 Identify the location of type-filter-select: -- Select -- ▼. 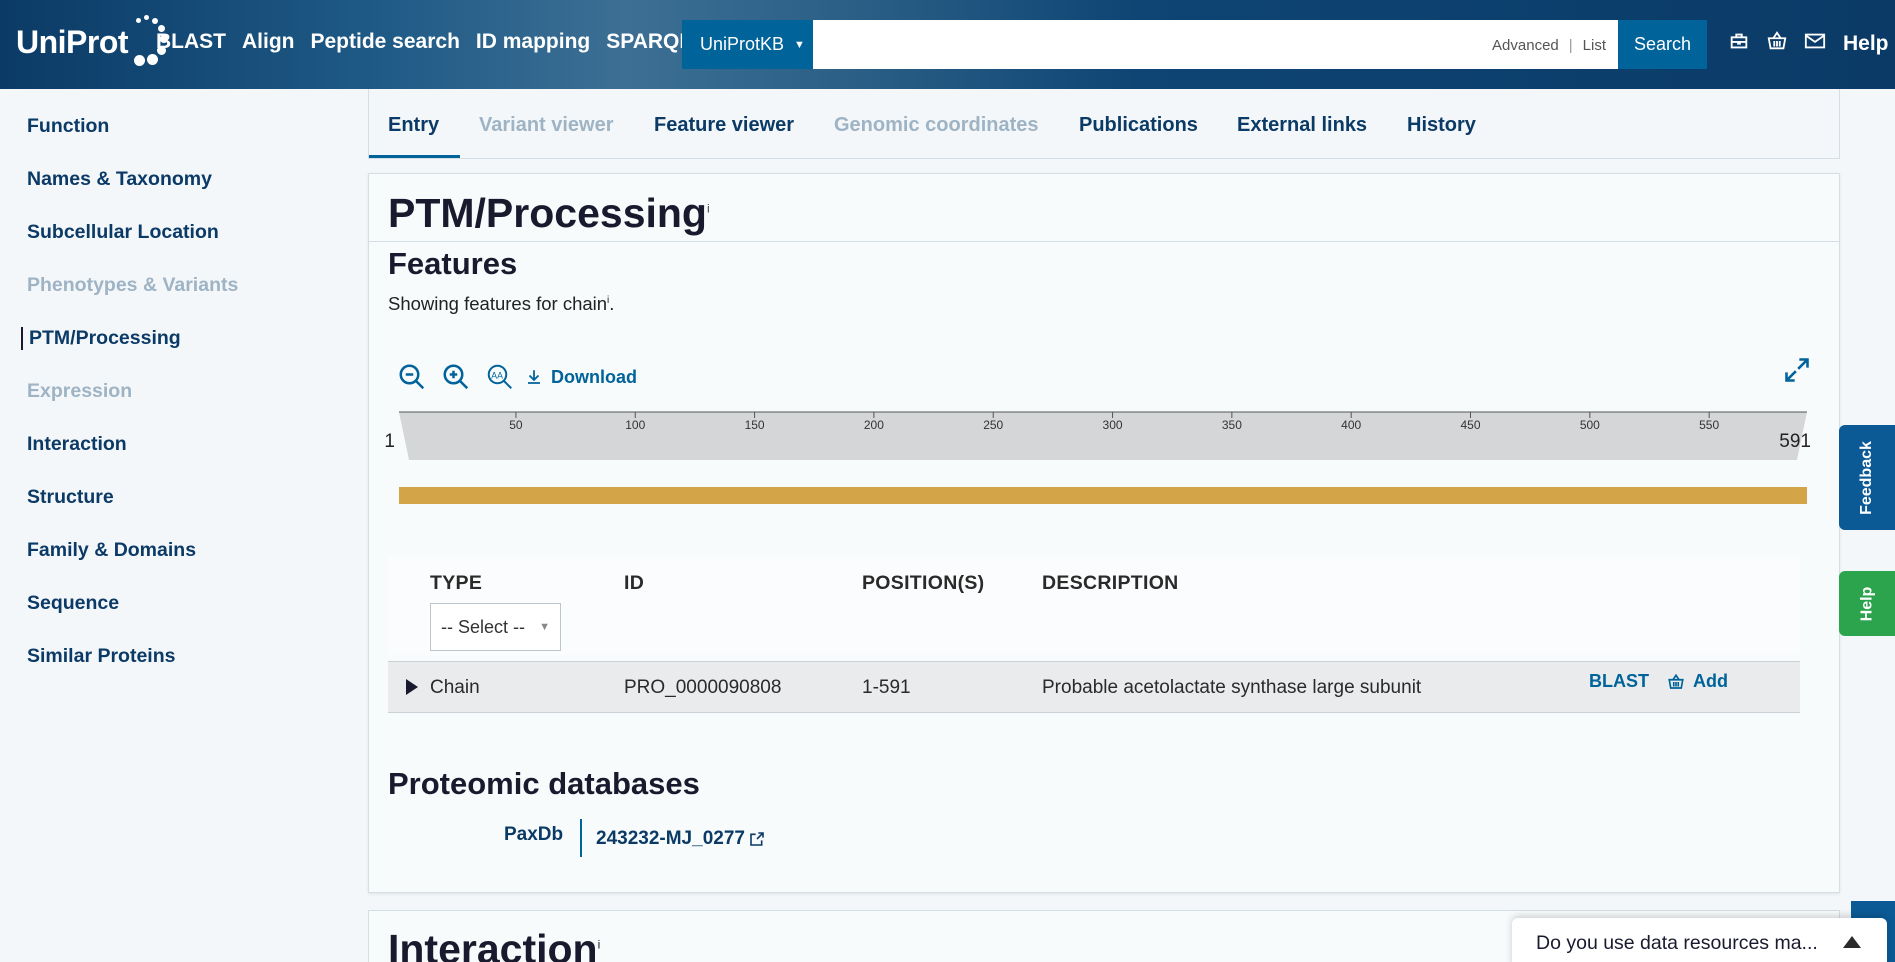
(495, 627).